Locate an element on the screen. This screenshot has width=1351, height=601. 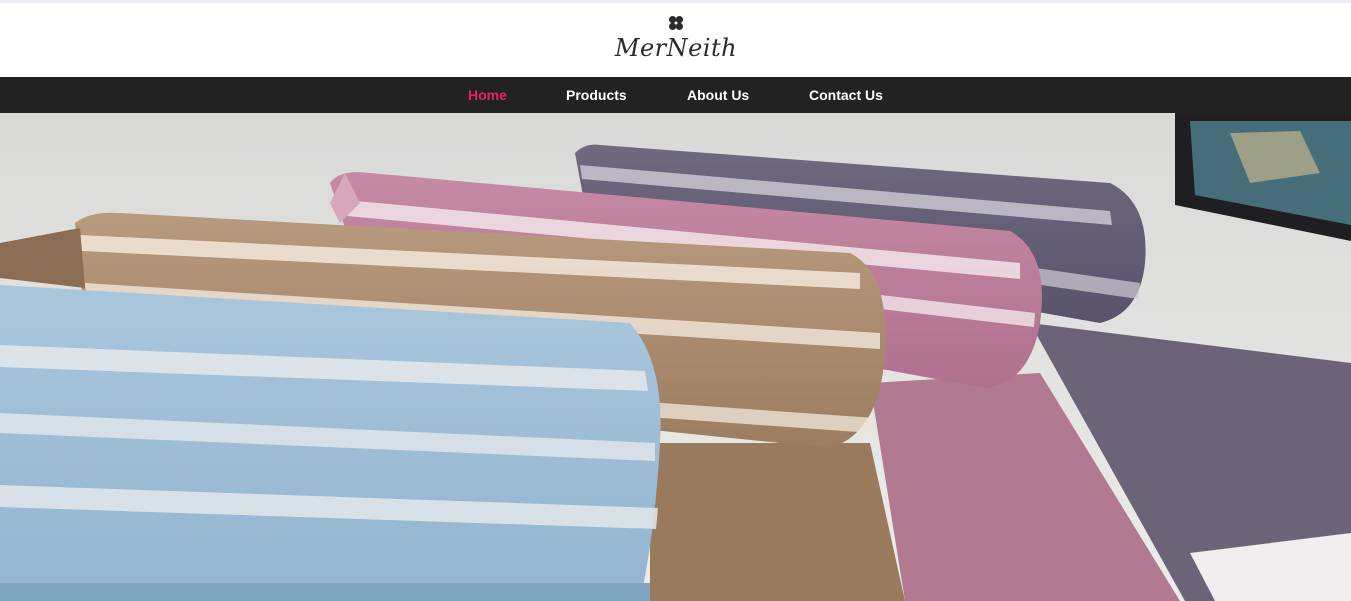
nav-item-about-us: About Us is located at coordinates (718, 95).